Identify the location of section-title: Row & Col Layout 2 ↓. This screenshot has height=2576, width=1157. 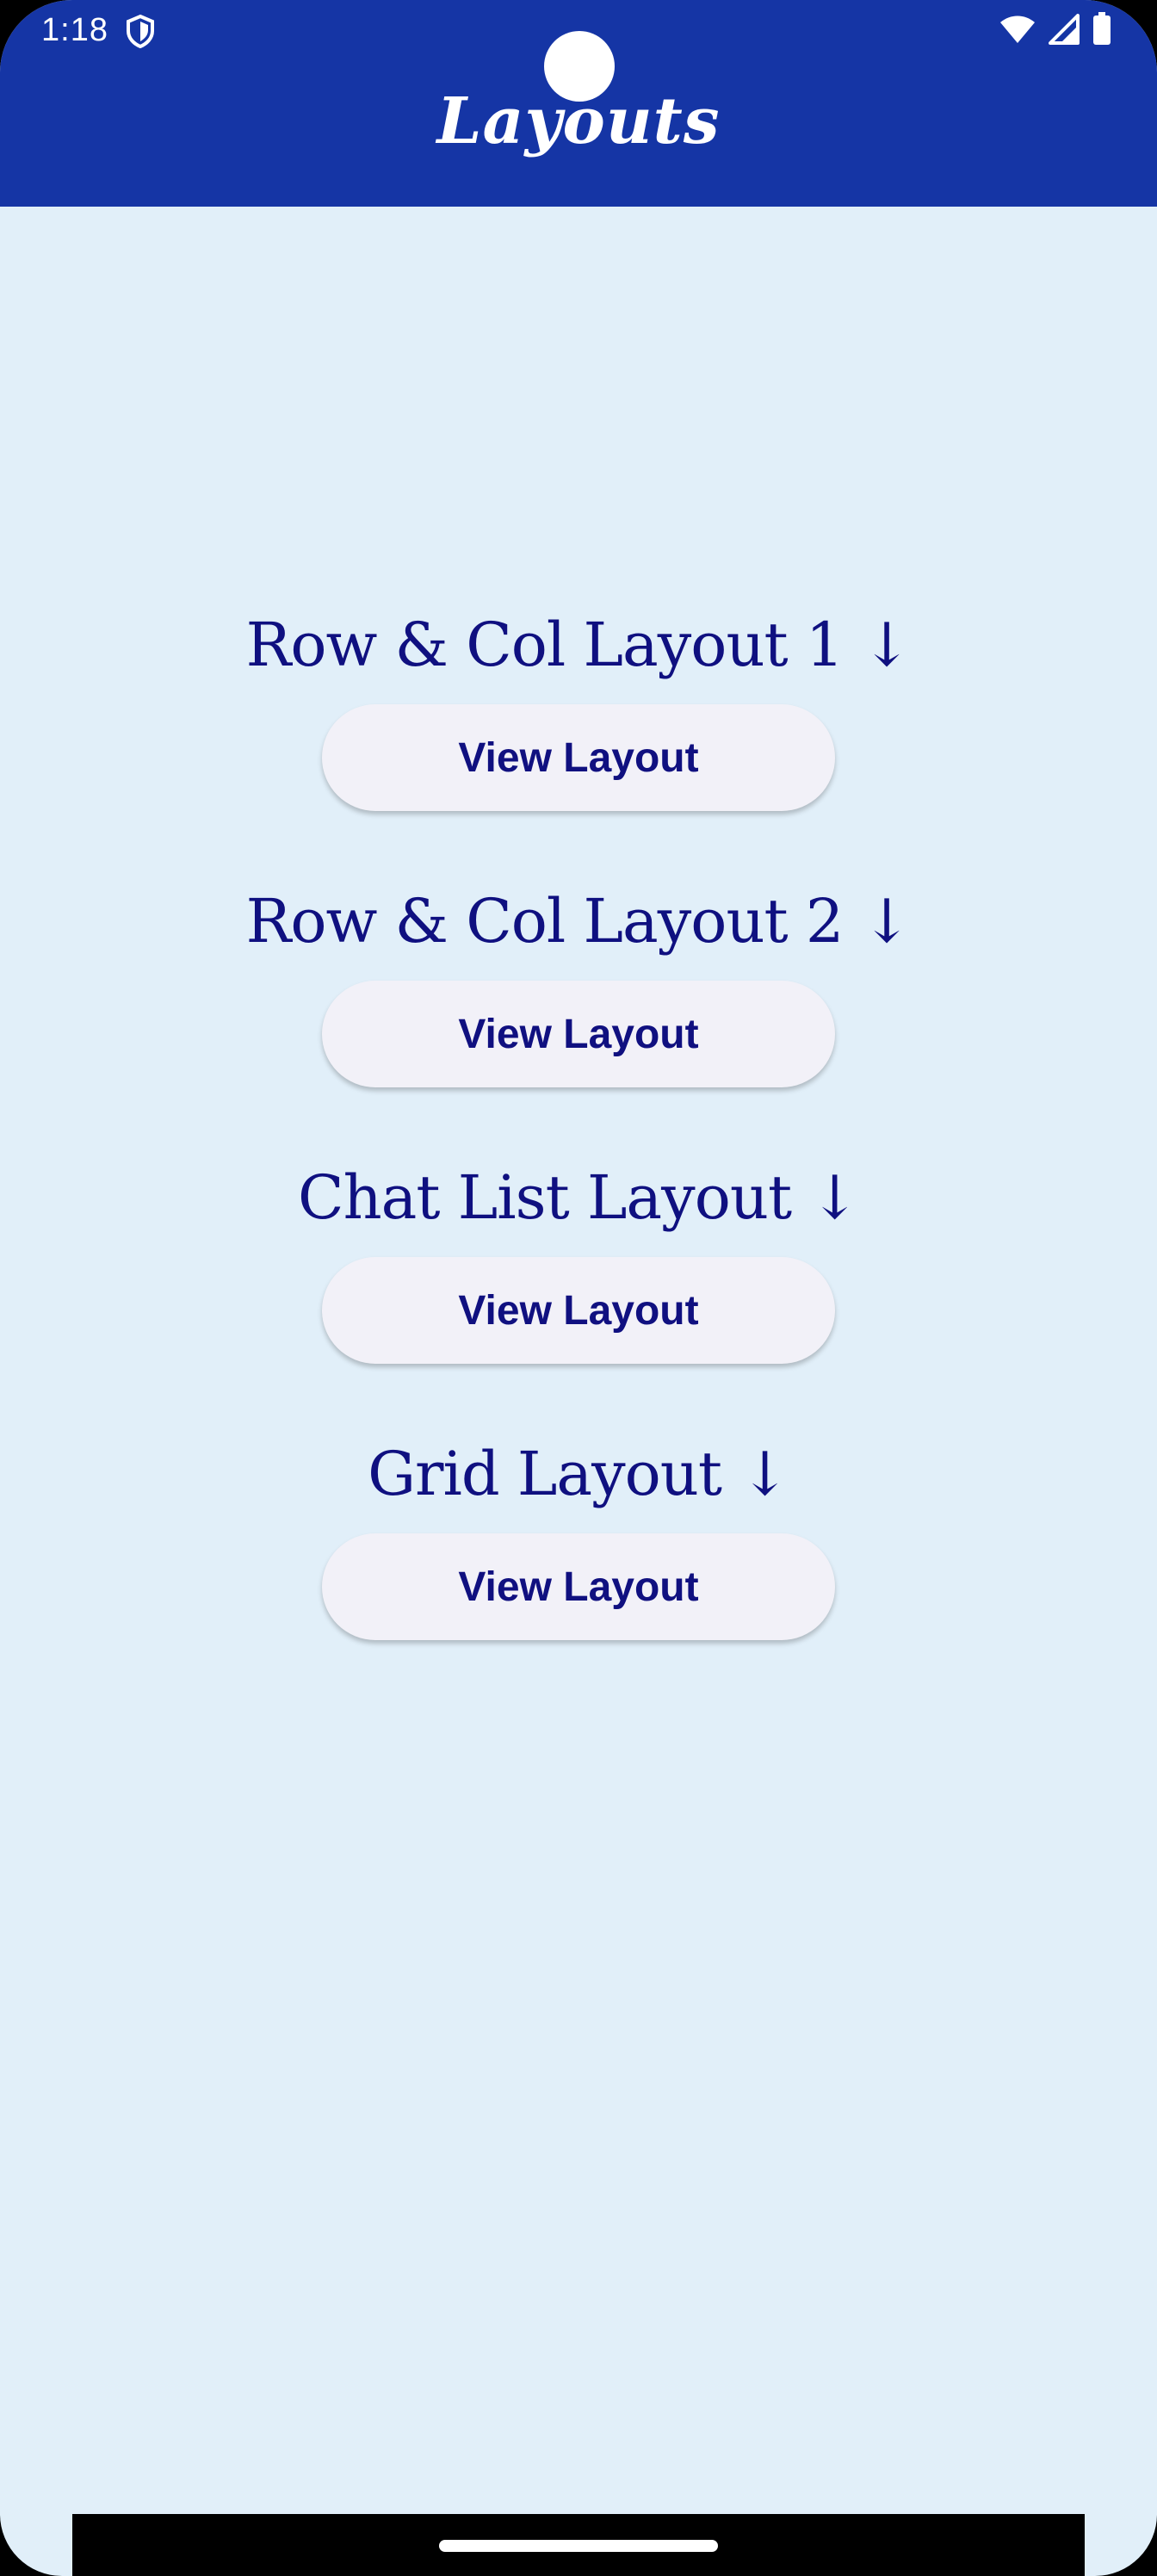
(579, 922).